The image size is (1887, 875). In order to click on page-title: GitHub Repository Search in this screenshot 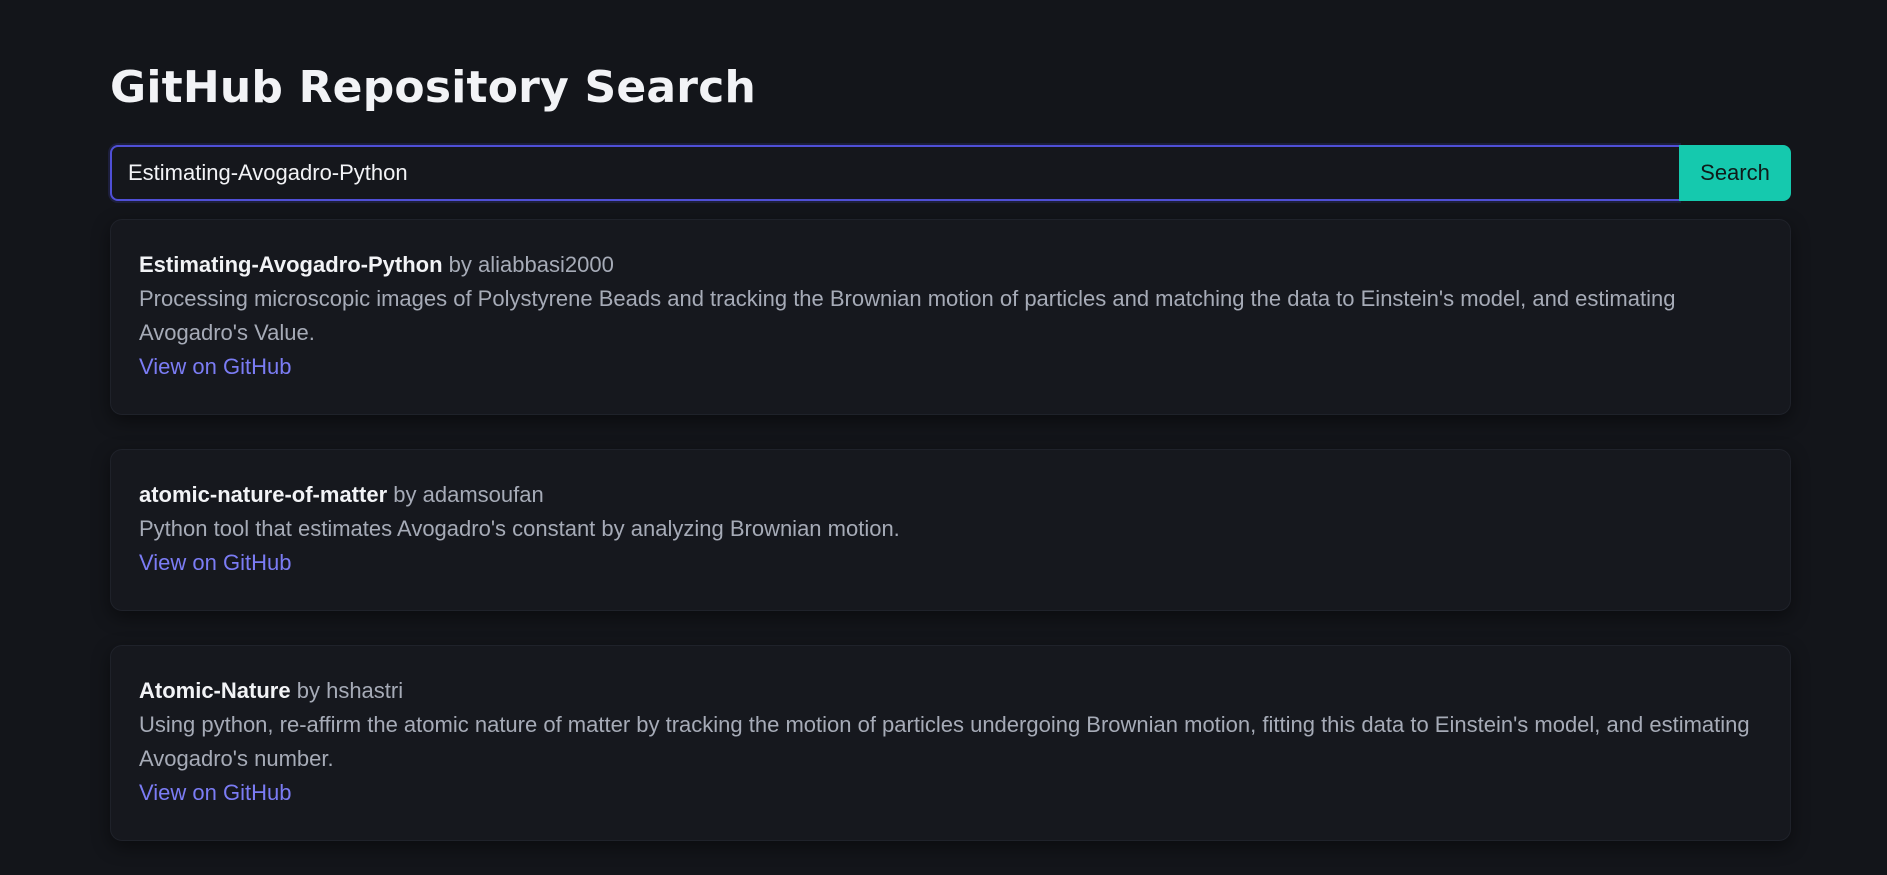, I will do `click(433, 87)`.